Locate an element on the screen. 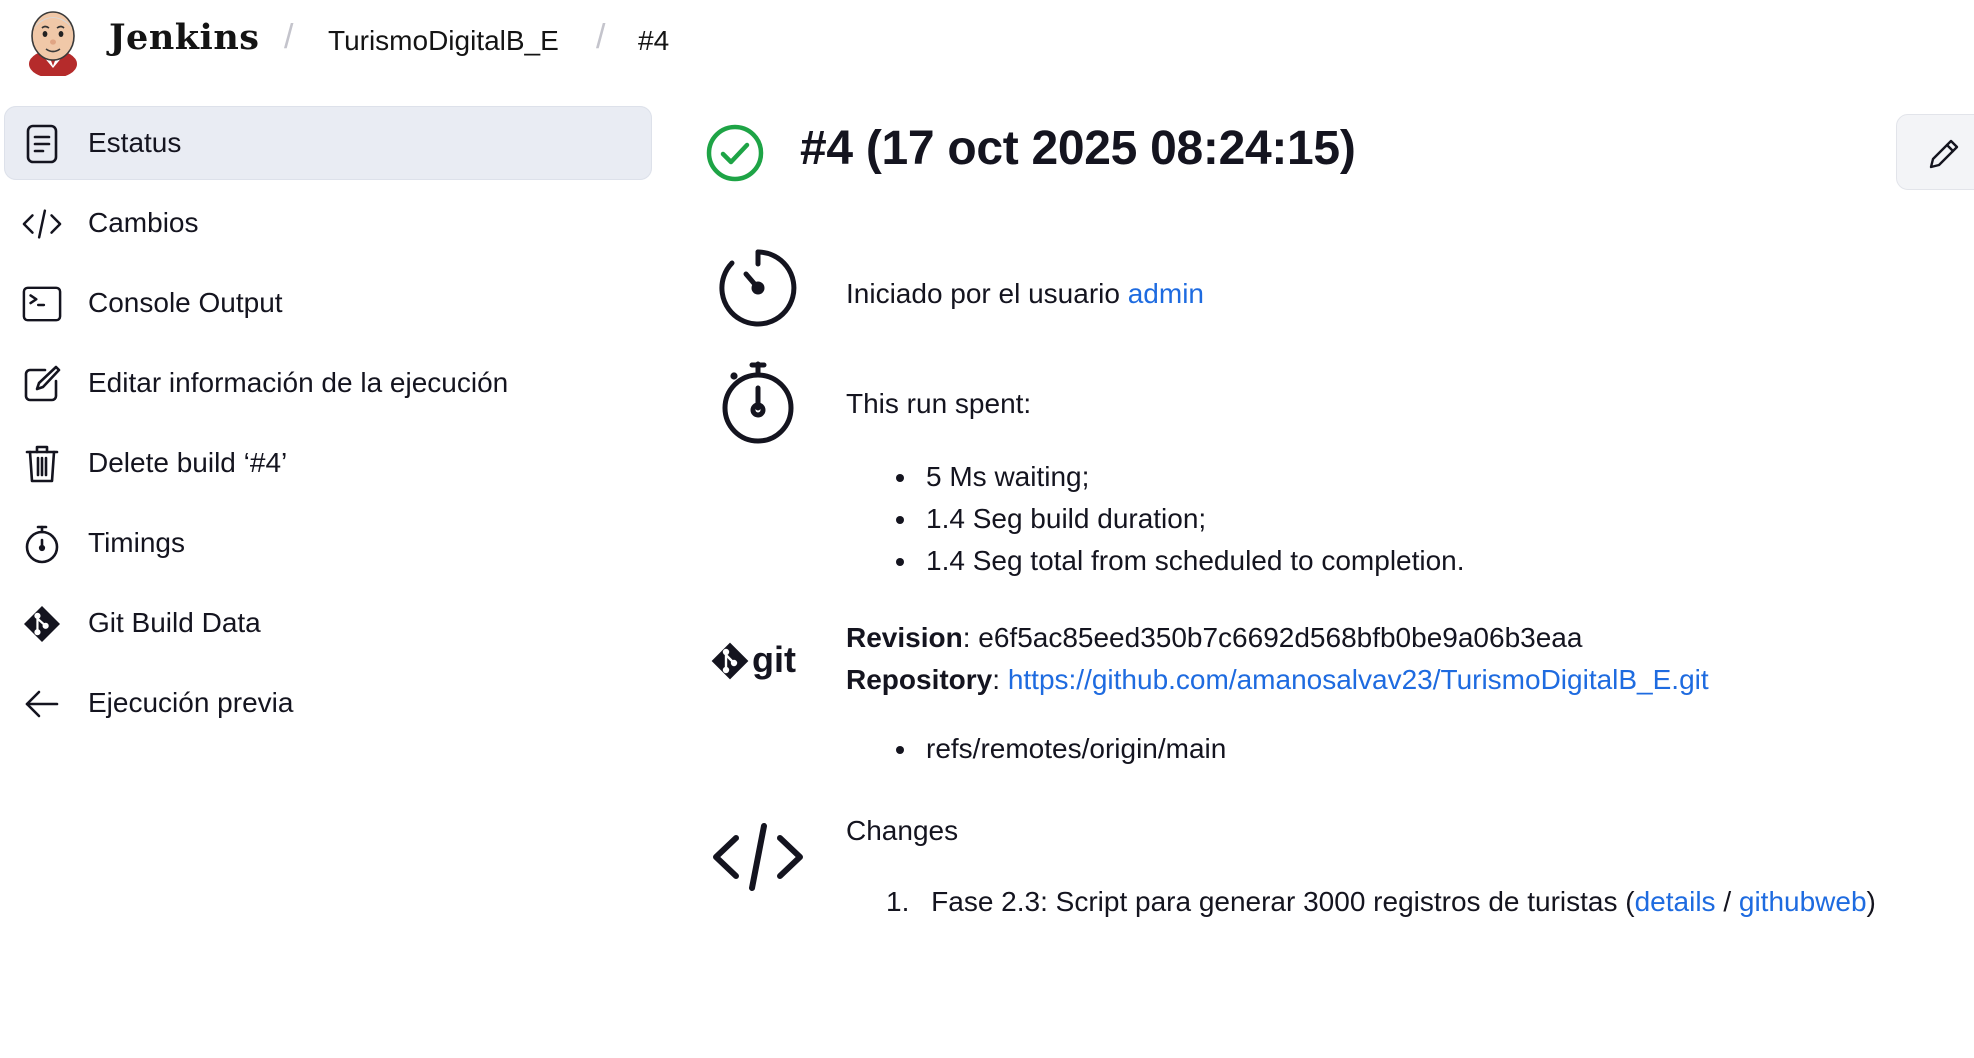 Image resolution: width=1974 pixels, height=1058 pixels. change-number: 1. is located at coordinates (898, 901).